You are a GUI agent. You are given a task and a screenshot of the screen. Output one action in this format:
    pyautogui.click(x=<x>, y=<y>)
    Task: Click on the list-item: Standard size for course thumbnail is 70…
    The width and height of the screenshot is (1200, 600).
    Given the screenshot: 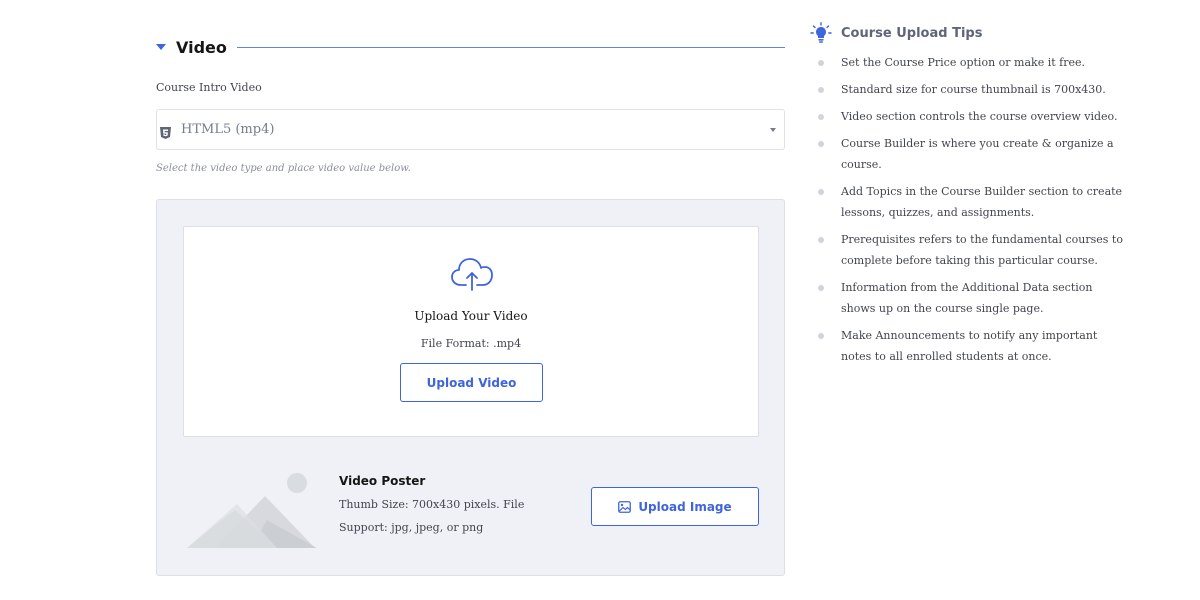 What is the action you would take?
    pyautogui.click(x=973, y=89)
    